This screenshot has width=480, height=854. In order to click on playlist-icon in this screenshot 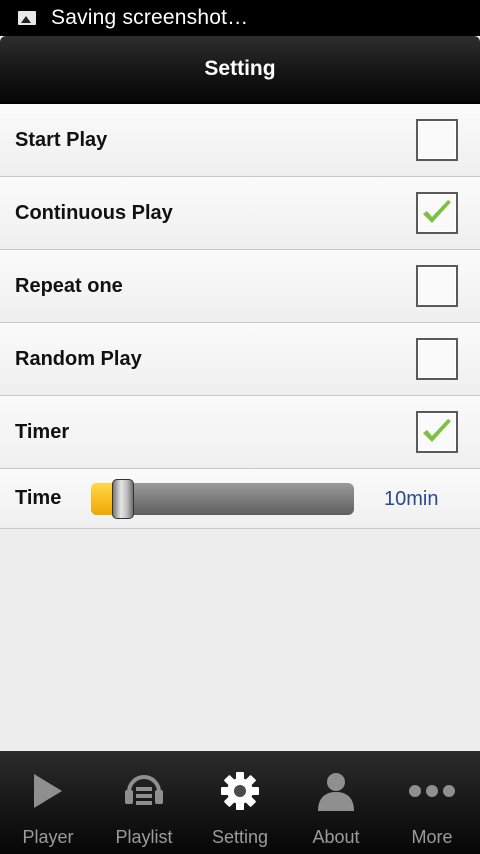, I will do `click(144, 791)`.